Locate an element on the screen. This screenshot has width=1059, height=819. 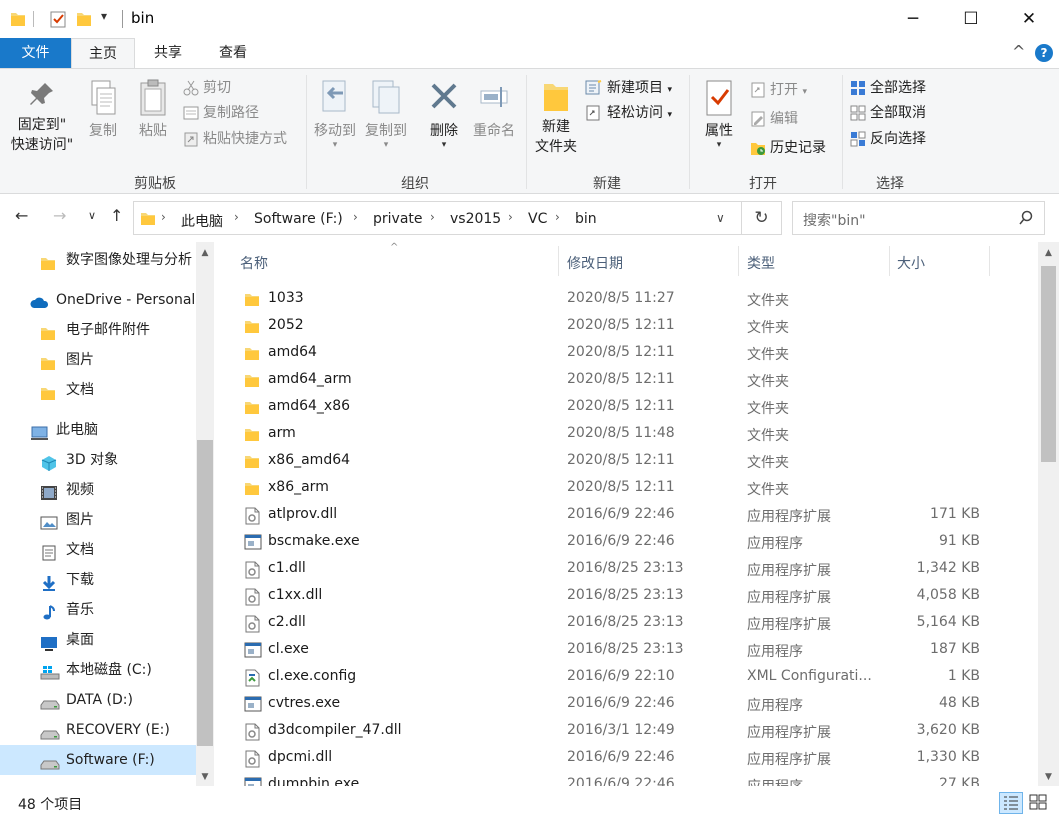
properties-button: 属性 ▾ is located at coordinates (719, 114).